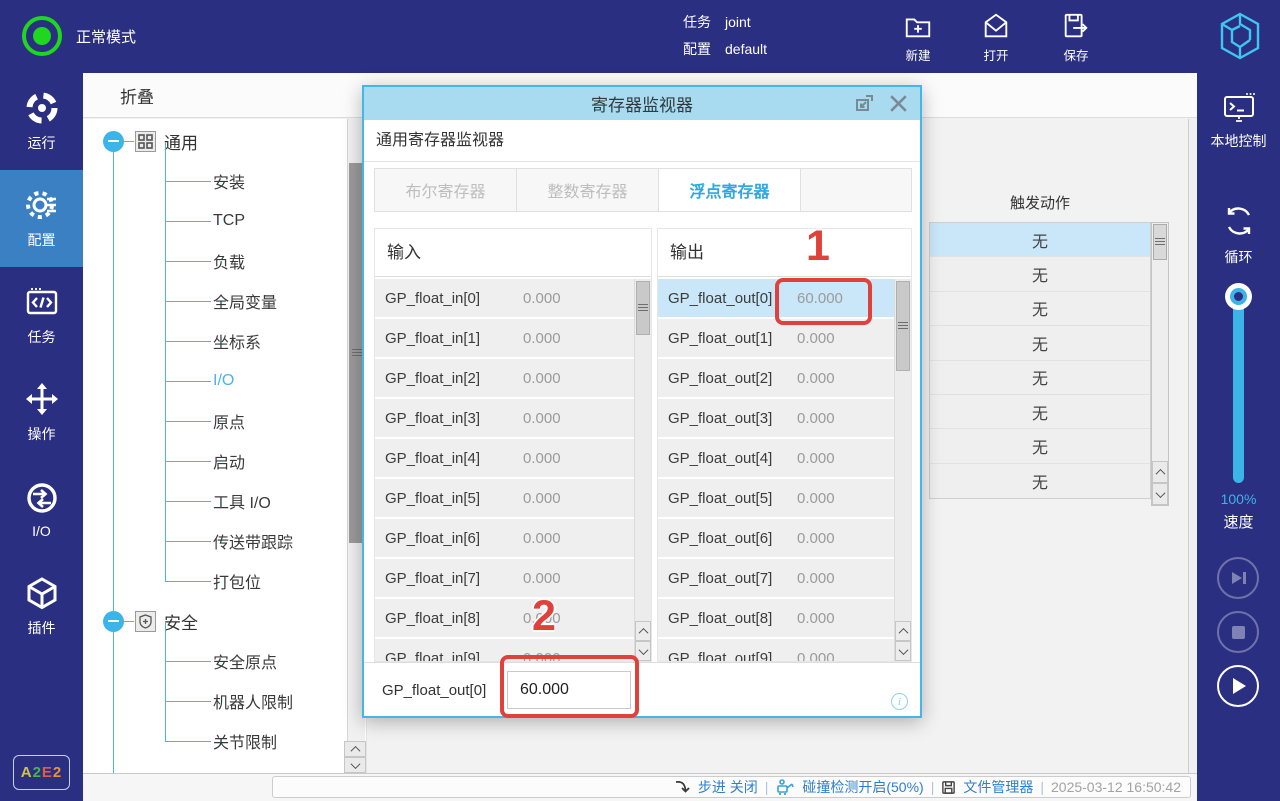  What do you see at coordinates (998, 787) in the screenshot?
I see `file-manager-link: 文件管理器` at bounding box center [998, 787].